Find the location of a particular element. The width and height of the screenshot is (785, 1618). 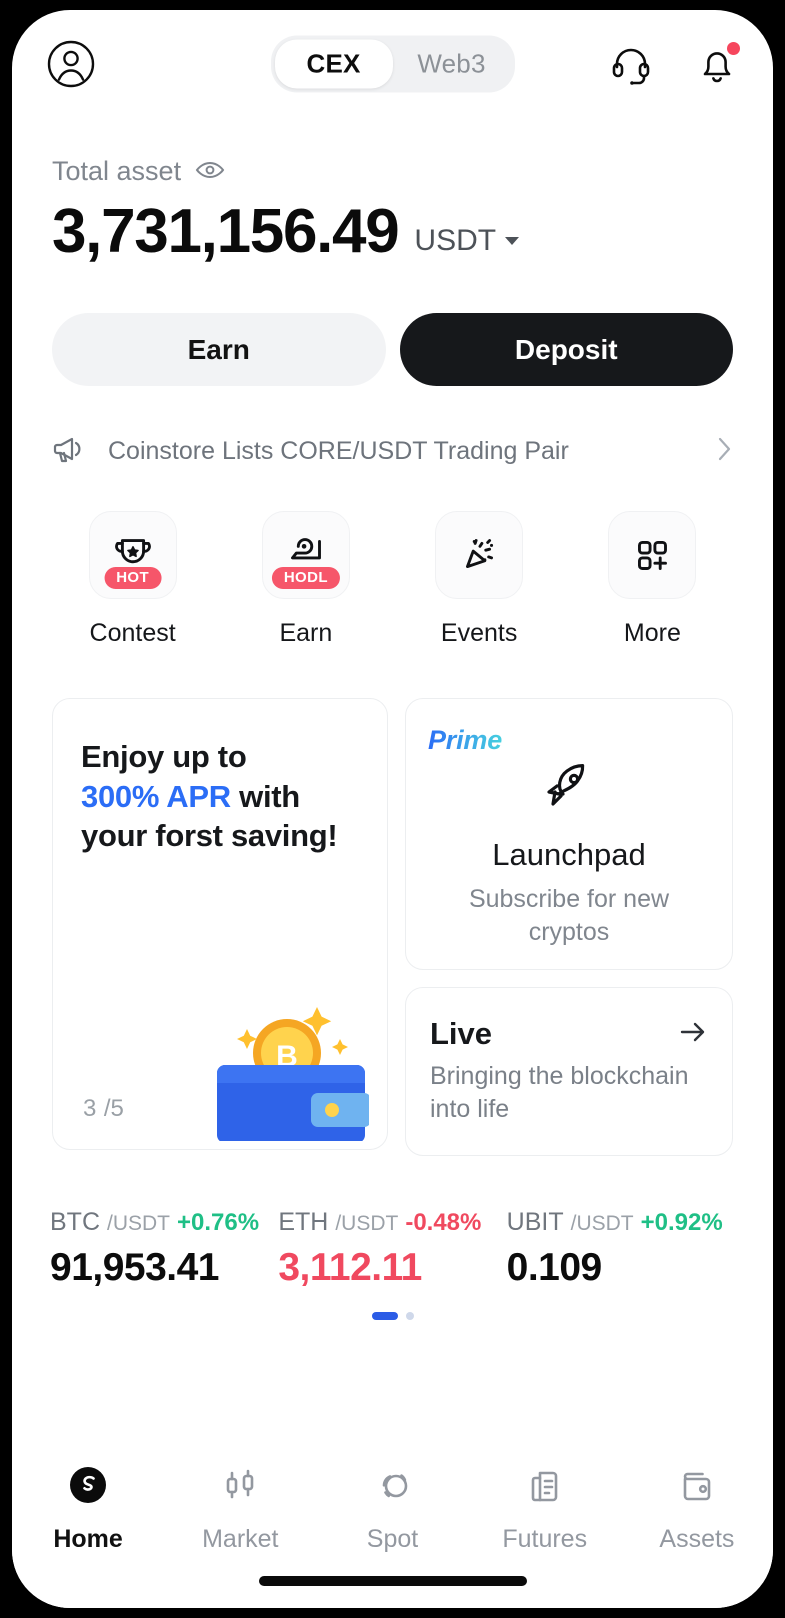

balance-amount: 3,731,156.49 is located at coordinates (226, 231).